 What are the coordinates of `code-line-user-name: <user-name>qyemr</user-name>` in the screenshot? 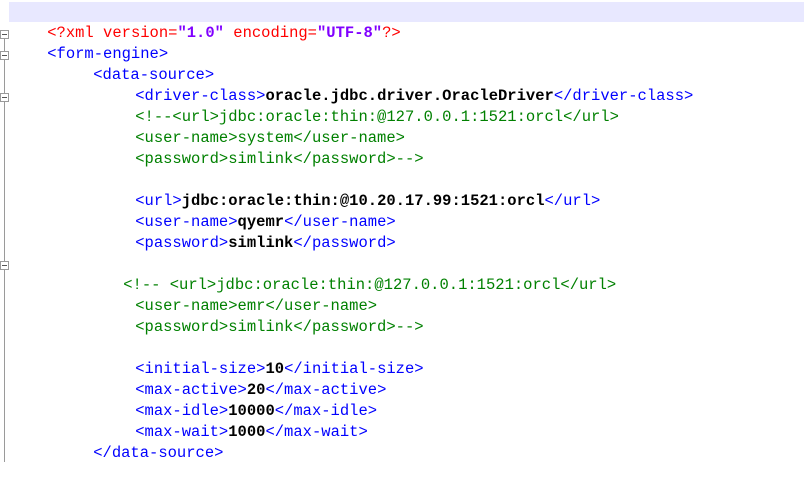 It's located at (246, 211).